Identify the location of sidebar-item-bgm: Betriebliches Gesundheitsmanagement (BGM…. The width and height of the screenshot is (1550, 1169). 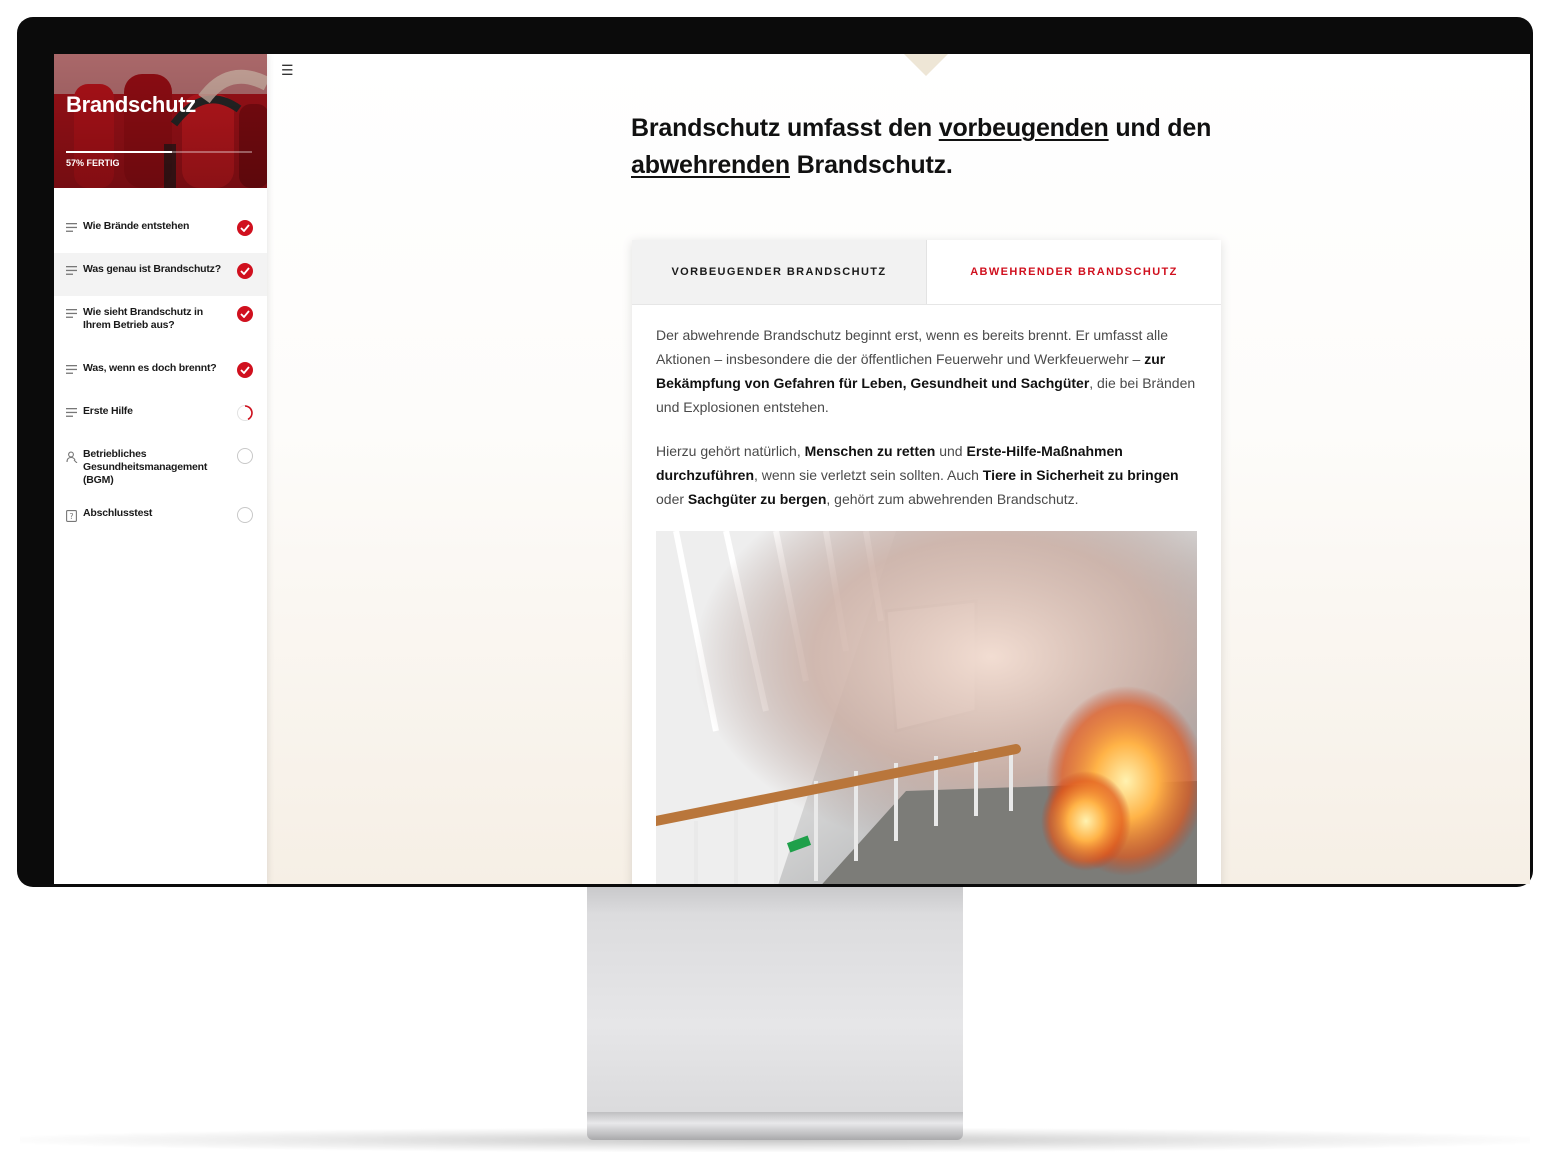
(160, 467).